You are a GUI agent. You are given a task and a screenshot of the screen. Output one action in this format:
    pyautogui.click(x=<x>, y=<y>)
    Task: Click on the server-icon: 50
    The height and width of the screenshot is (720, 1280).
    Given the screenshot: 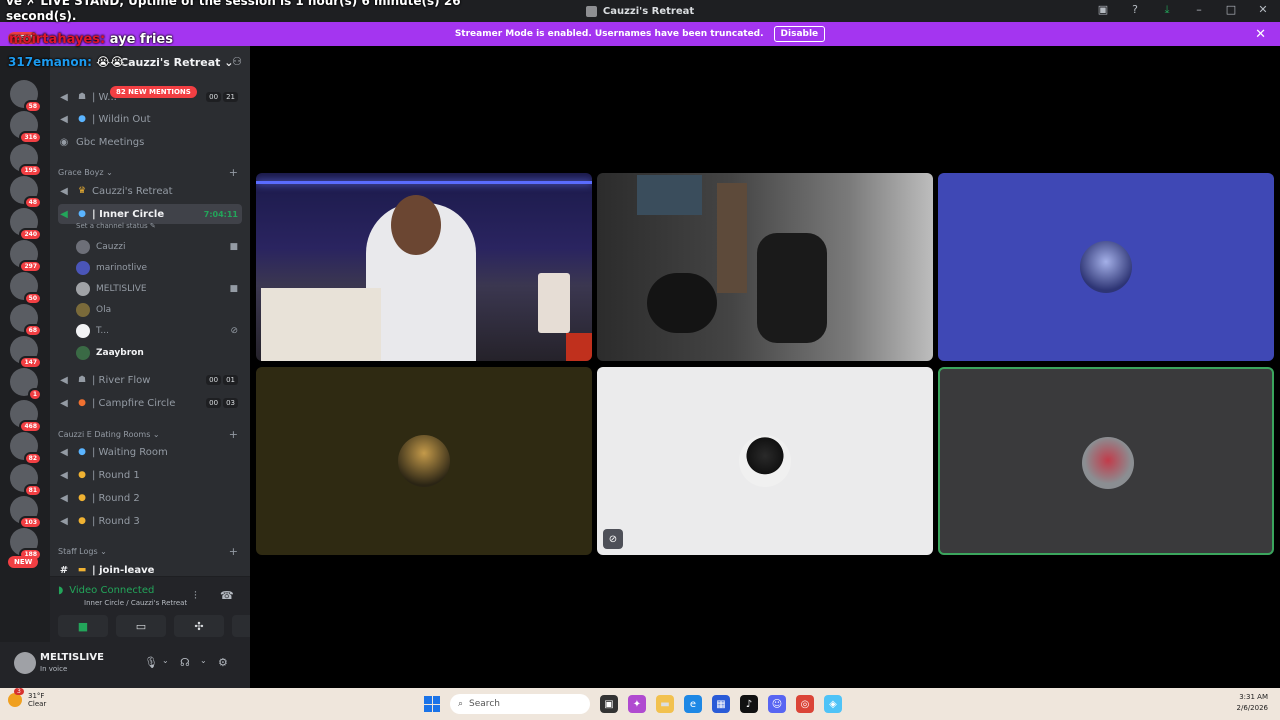 What is the action you would take?
    pyautogui.click(x=26, y=288)
    